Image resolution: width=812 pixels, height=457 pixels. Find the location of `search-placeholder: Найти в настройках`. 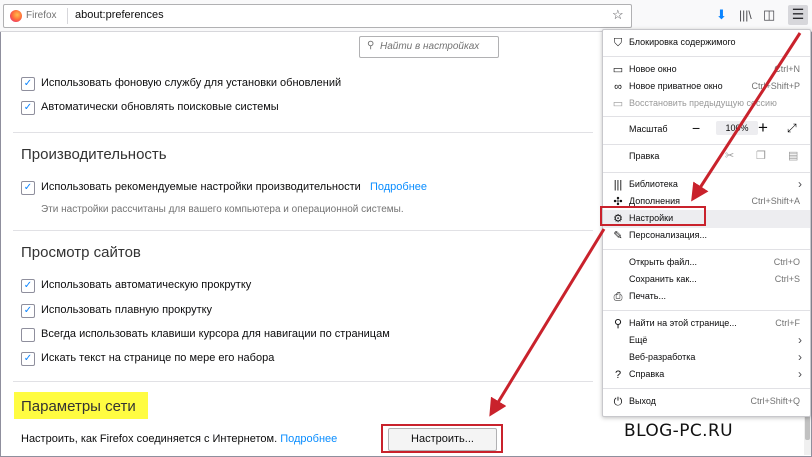

search-placeholder: Найти в настройках is located at coordinates (430, 46).